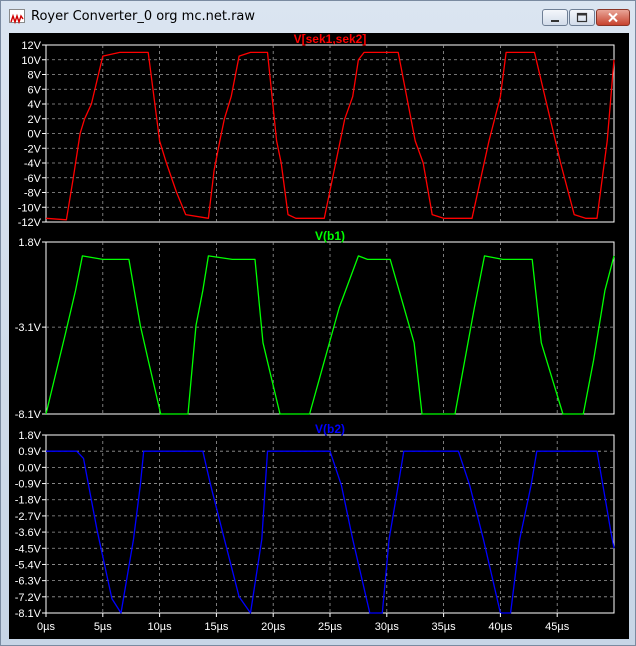 The image size is (636, 646). I want to click on y-tick-label: -6V, so click(33, 179).